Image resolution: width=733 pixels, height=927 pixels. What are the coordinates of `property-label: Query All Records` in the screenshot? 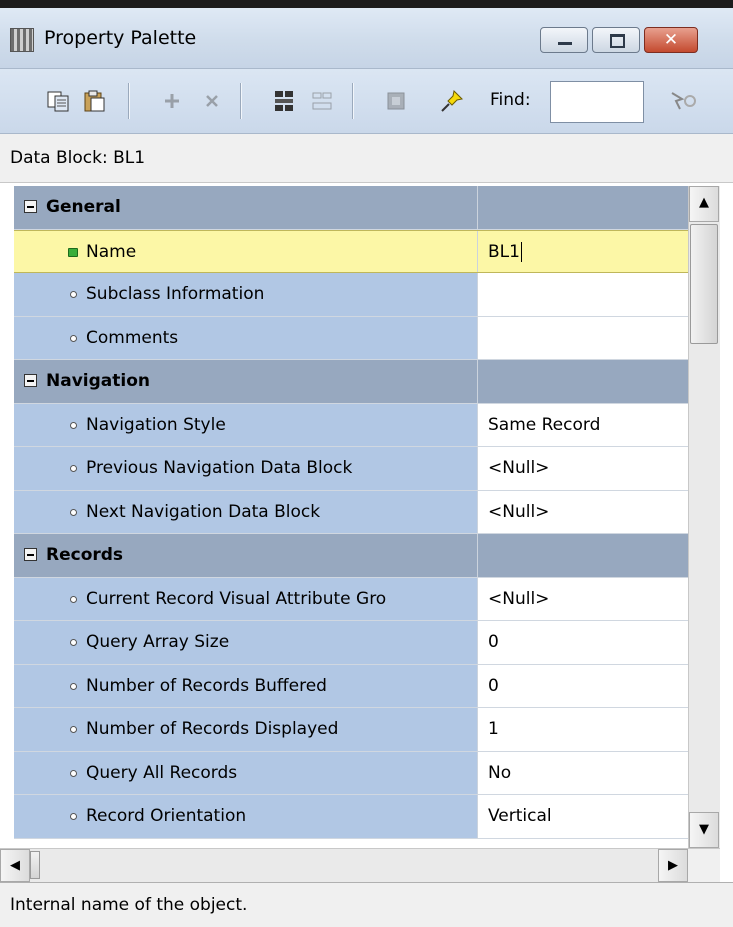 It's located at (162, 772).